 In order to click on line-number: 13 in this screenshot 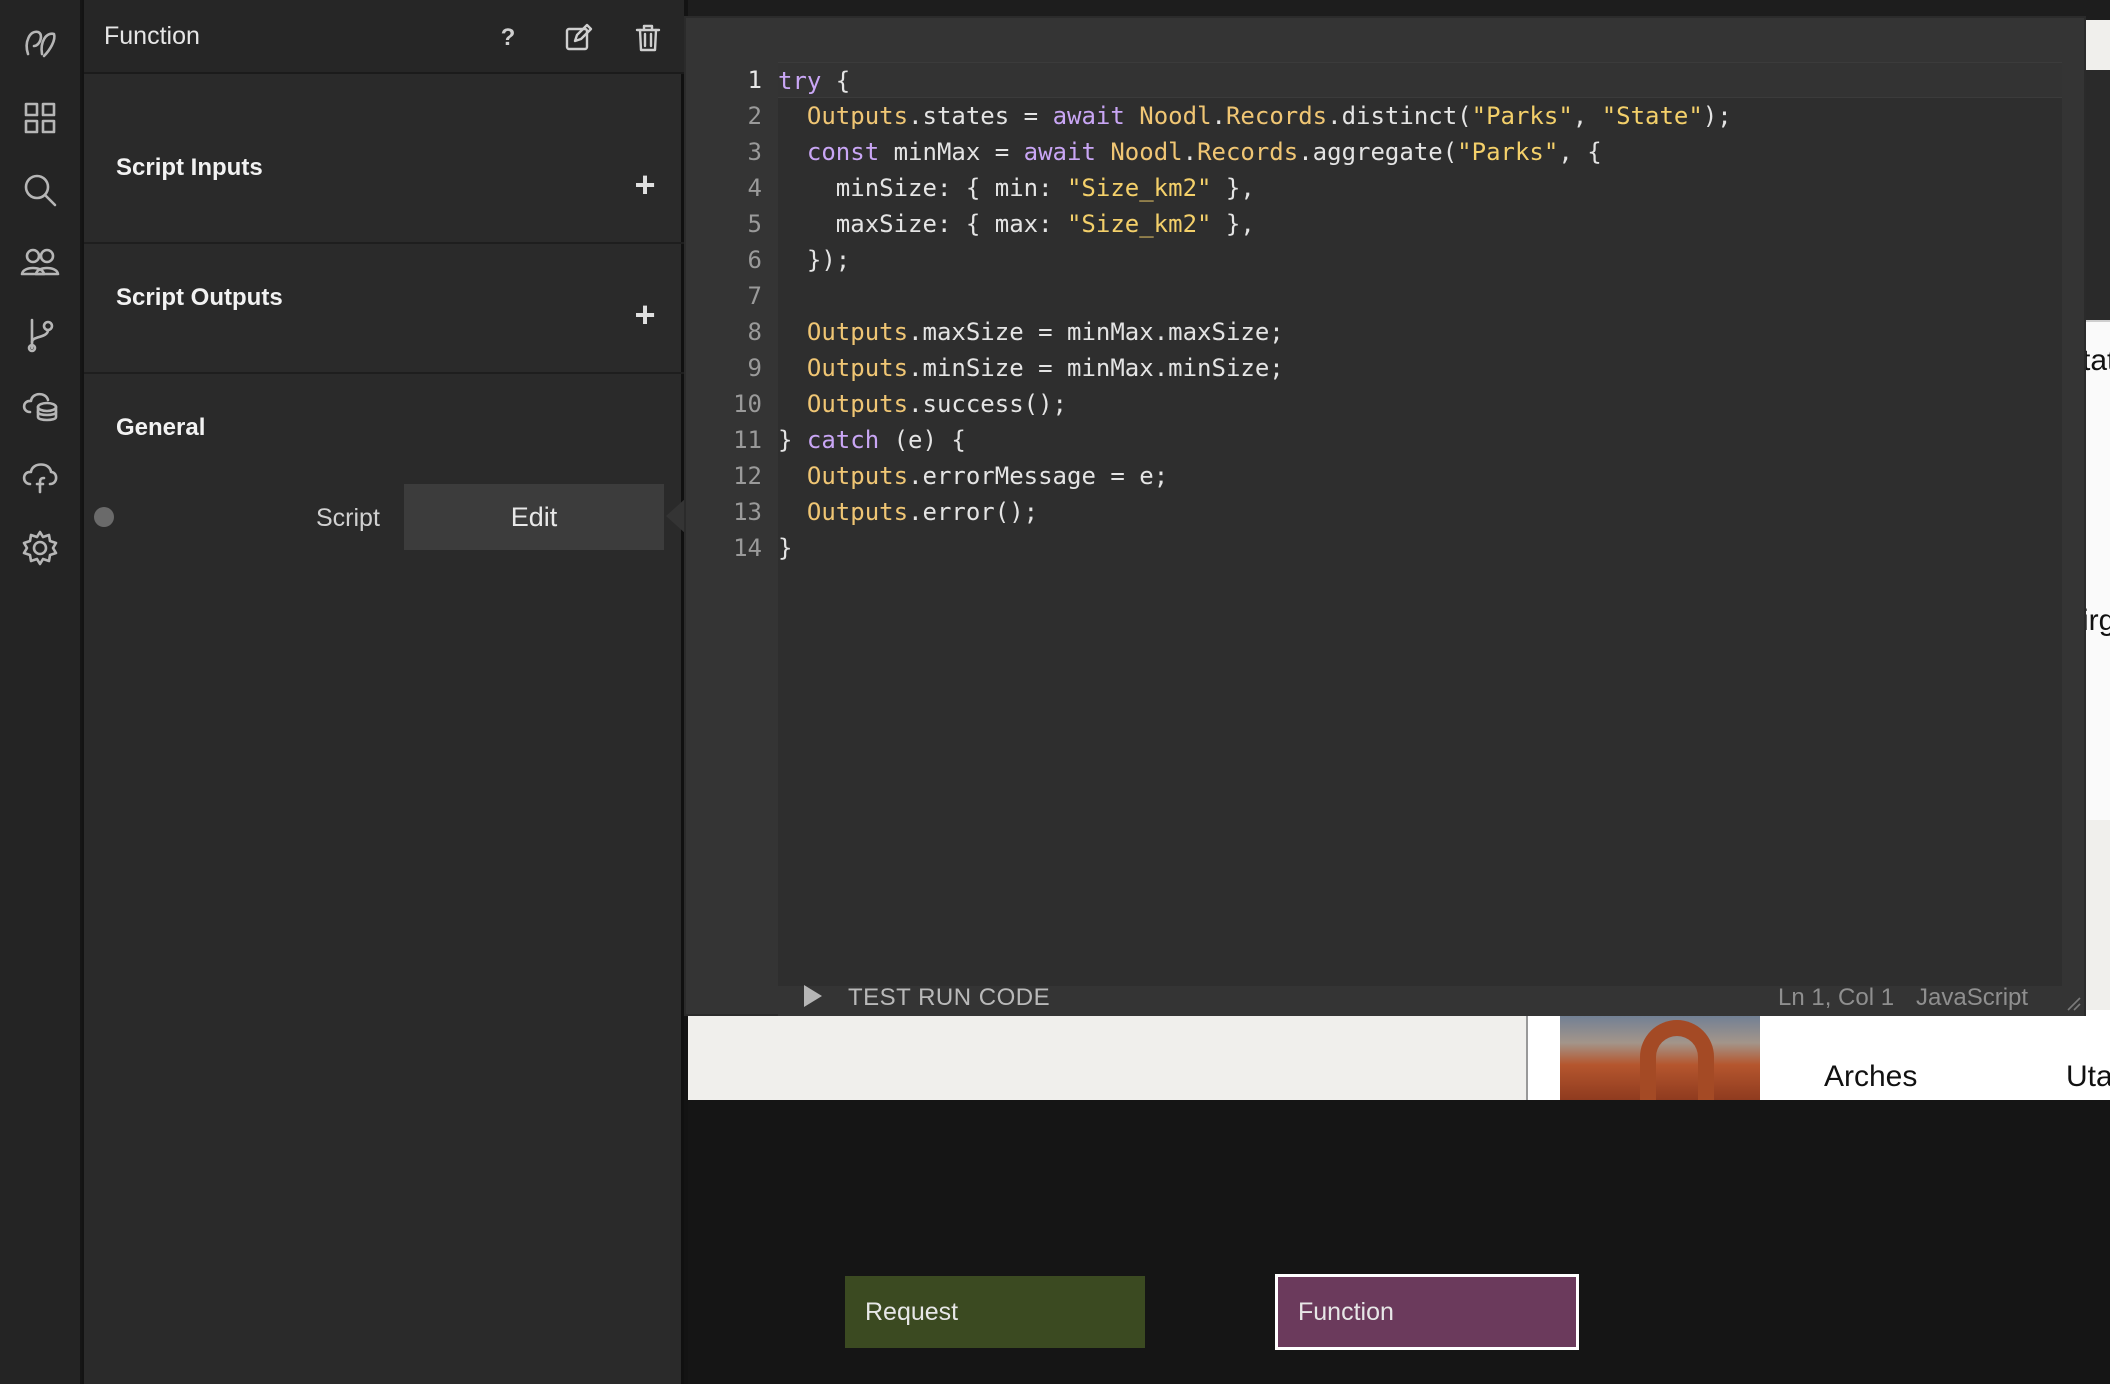, I will do `click(747, 512)`.